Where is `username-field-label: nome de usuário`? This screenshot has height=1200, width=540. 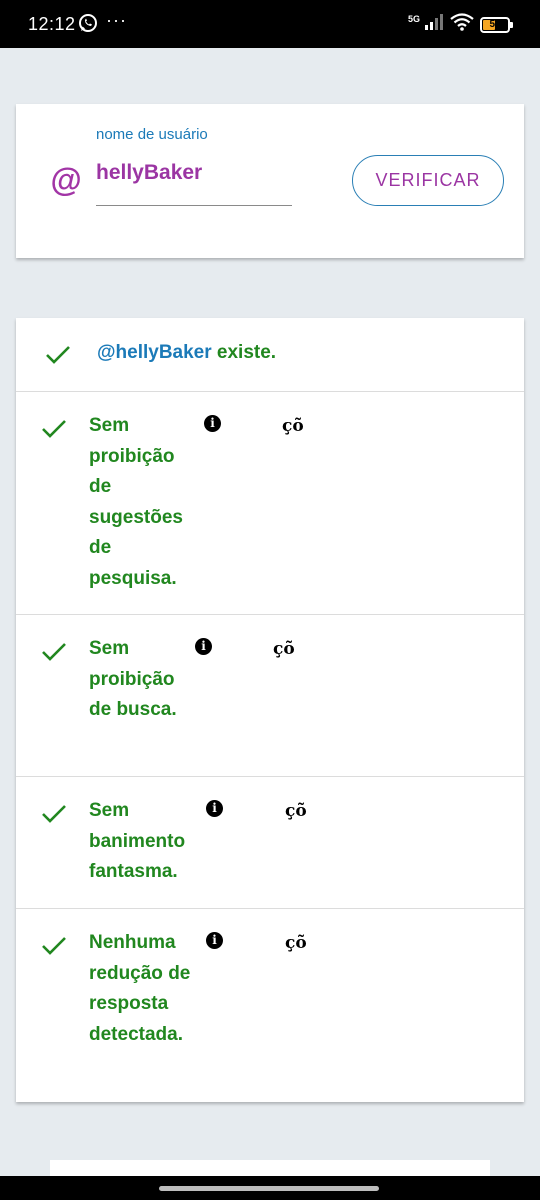 username-field-label: nome de usuário is located at coordinates (152, 134).